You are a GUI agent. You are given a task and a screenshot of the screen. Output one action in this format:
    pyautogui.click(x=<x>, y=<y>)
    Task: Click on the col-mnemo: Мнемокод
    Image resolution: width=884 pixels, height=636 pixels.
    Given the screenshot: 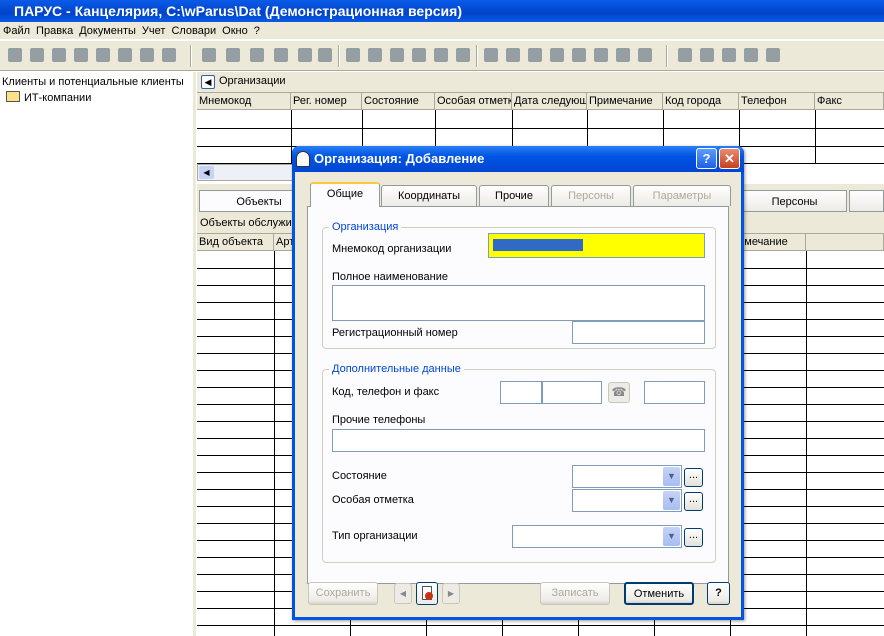 What is the action you would take?
    pyautogui.click(x=244, y=101)
    